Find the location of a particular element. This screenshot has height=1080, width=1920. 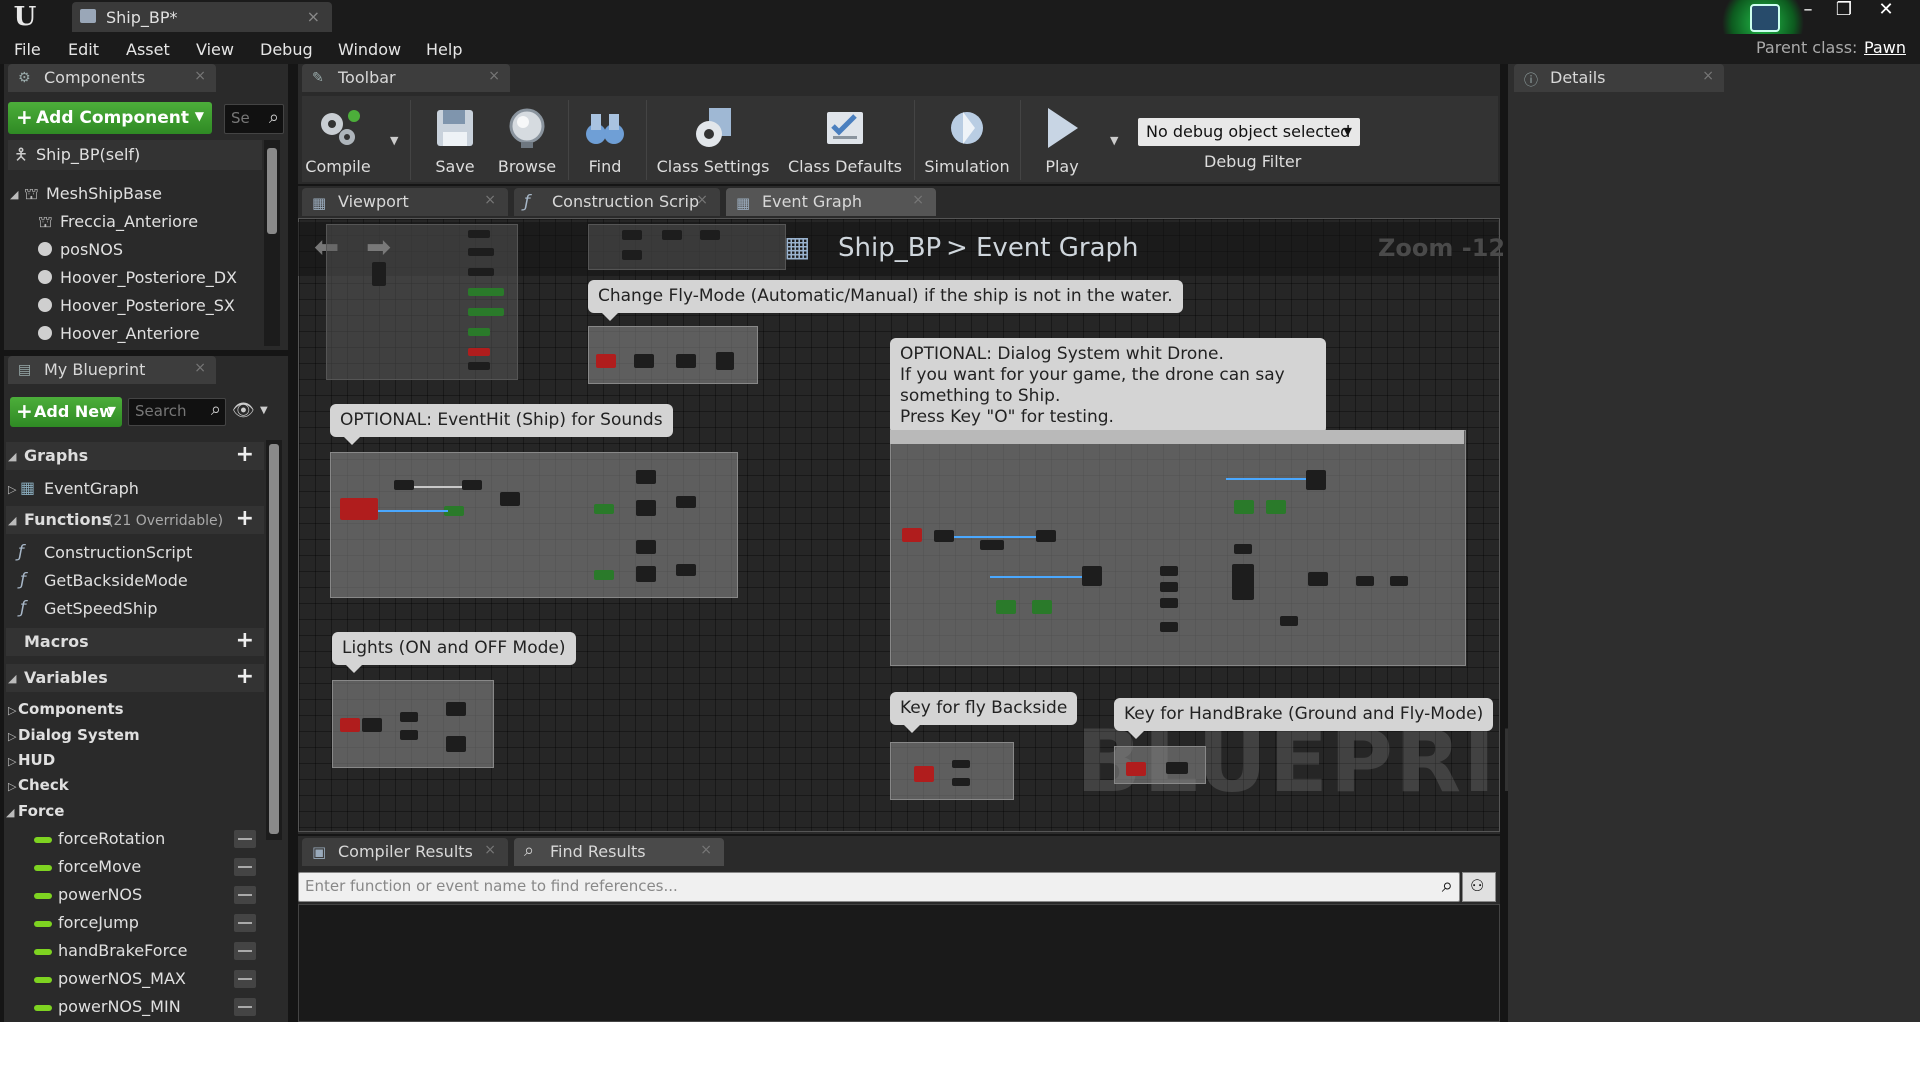

simulation-button: Simulation is located at coordinates (967, 139).